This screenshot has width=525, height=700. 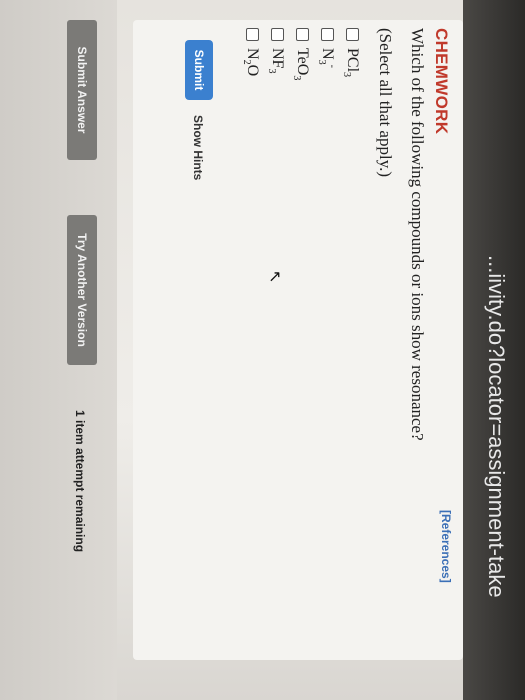 I want to click on section-title: CHEMWORK, so click(x=441, y=81).